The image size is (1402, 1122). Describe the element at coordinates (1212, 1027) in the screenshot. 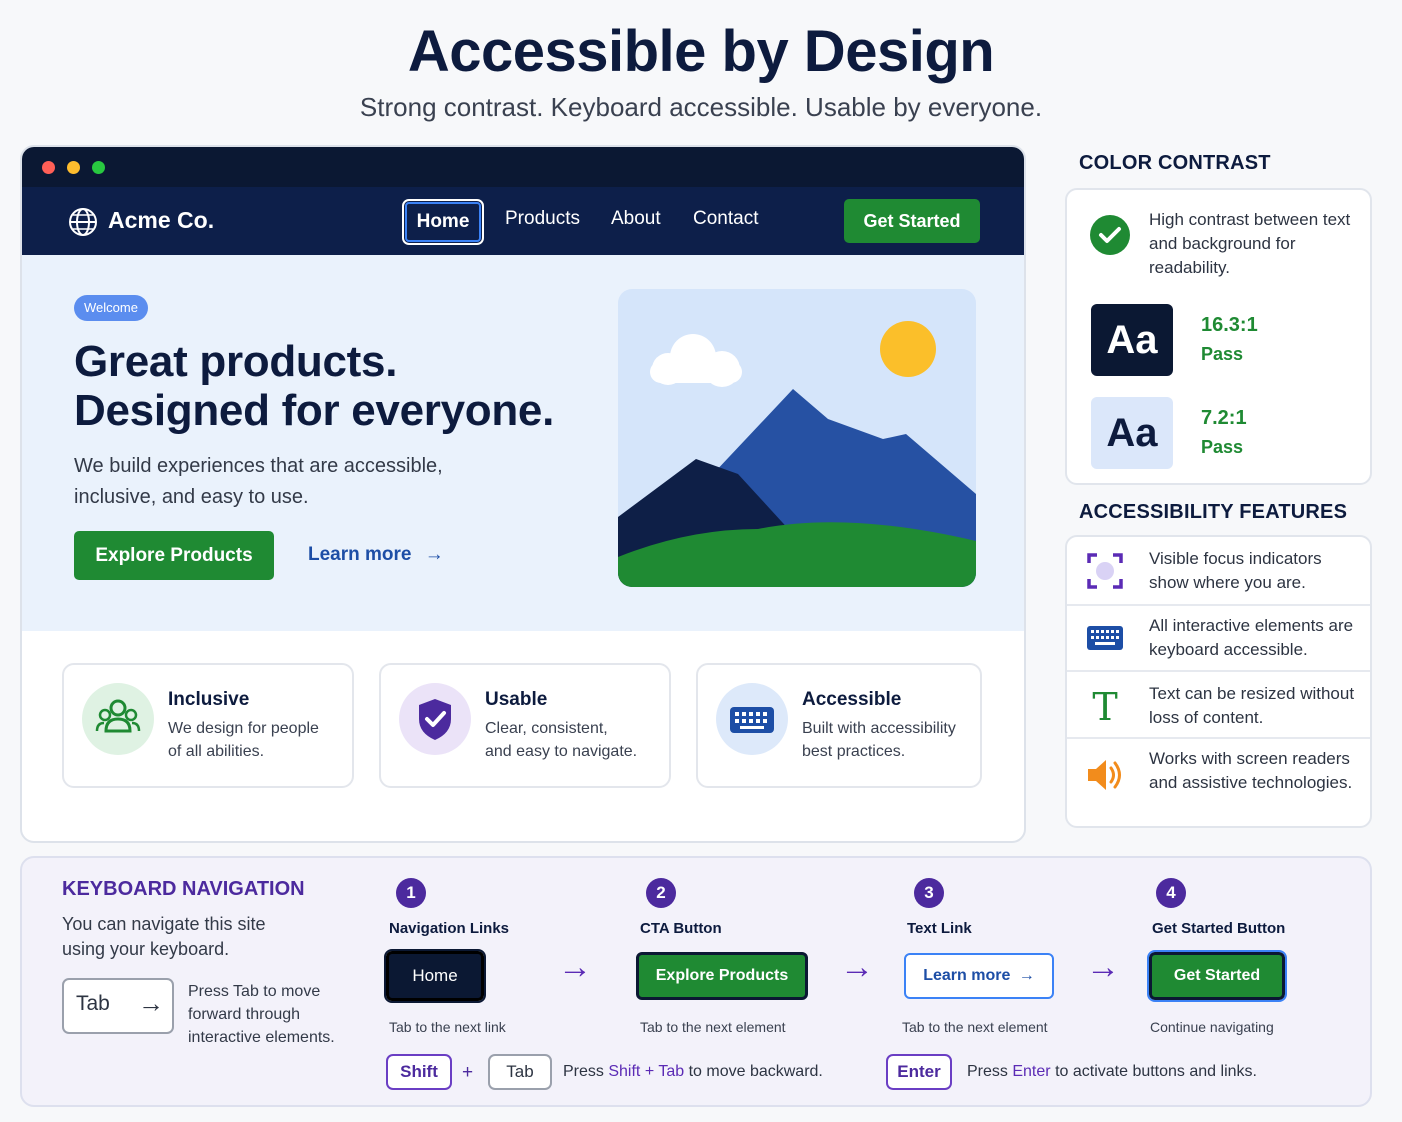

I see `step-caption: Continue navigating` at that location.